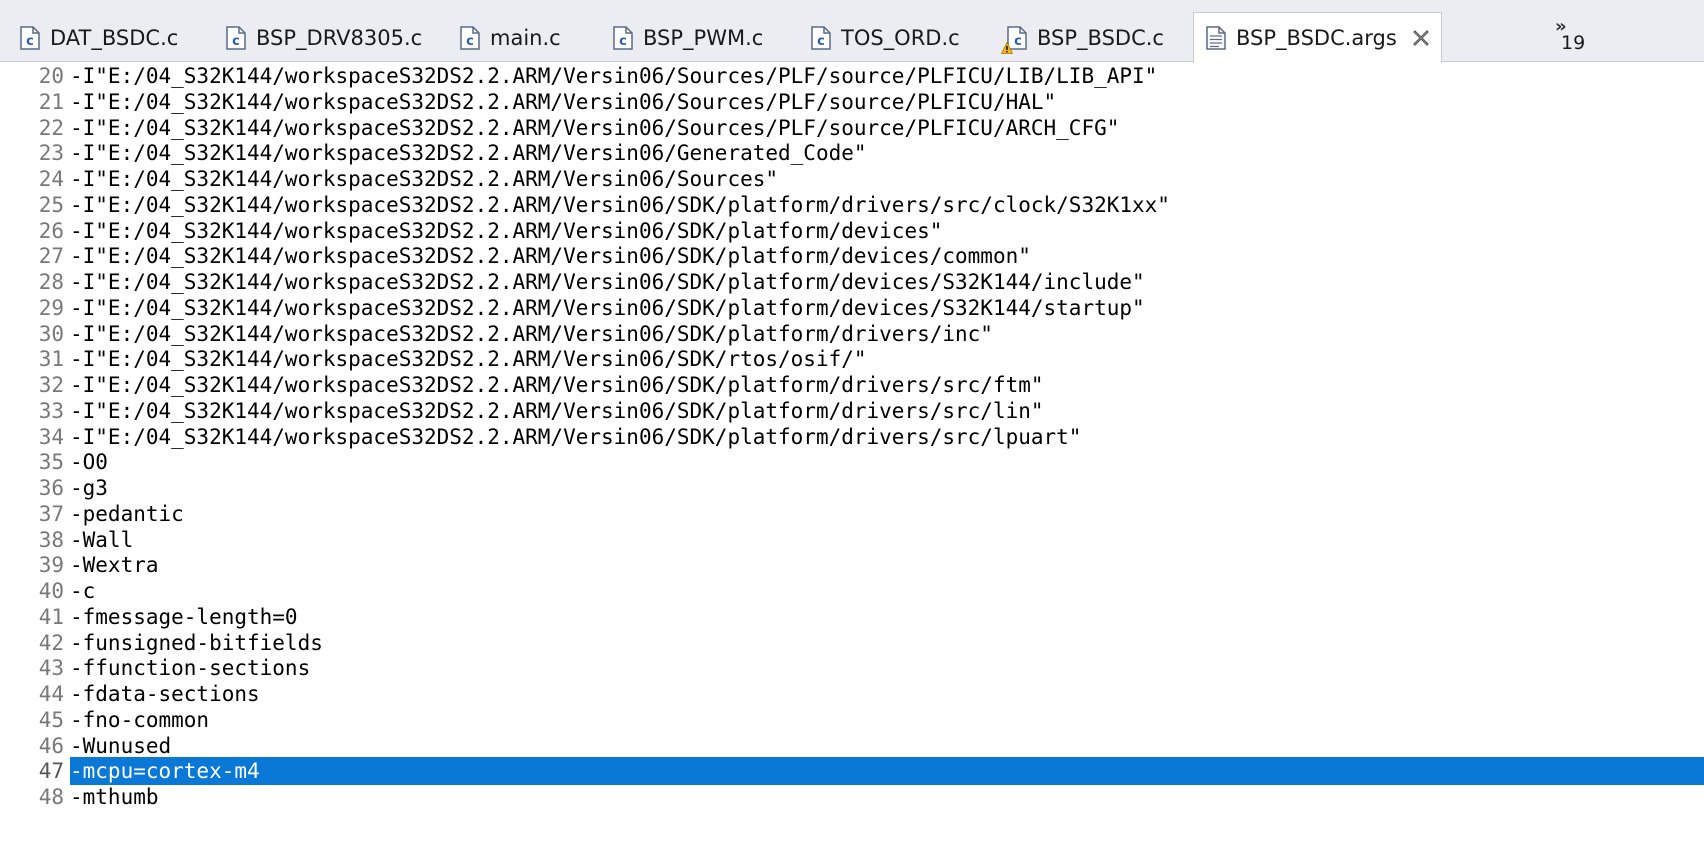 The height and width of the screenshot is (867, 1704). Describe the element at coordinates (887, 462) in the screenshot. I see `line-text: -O0` at that location.